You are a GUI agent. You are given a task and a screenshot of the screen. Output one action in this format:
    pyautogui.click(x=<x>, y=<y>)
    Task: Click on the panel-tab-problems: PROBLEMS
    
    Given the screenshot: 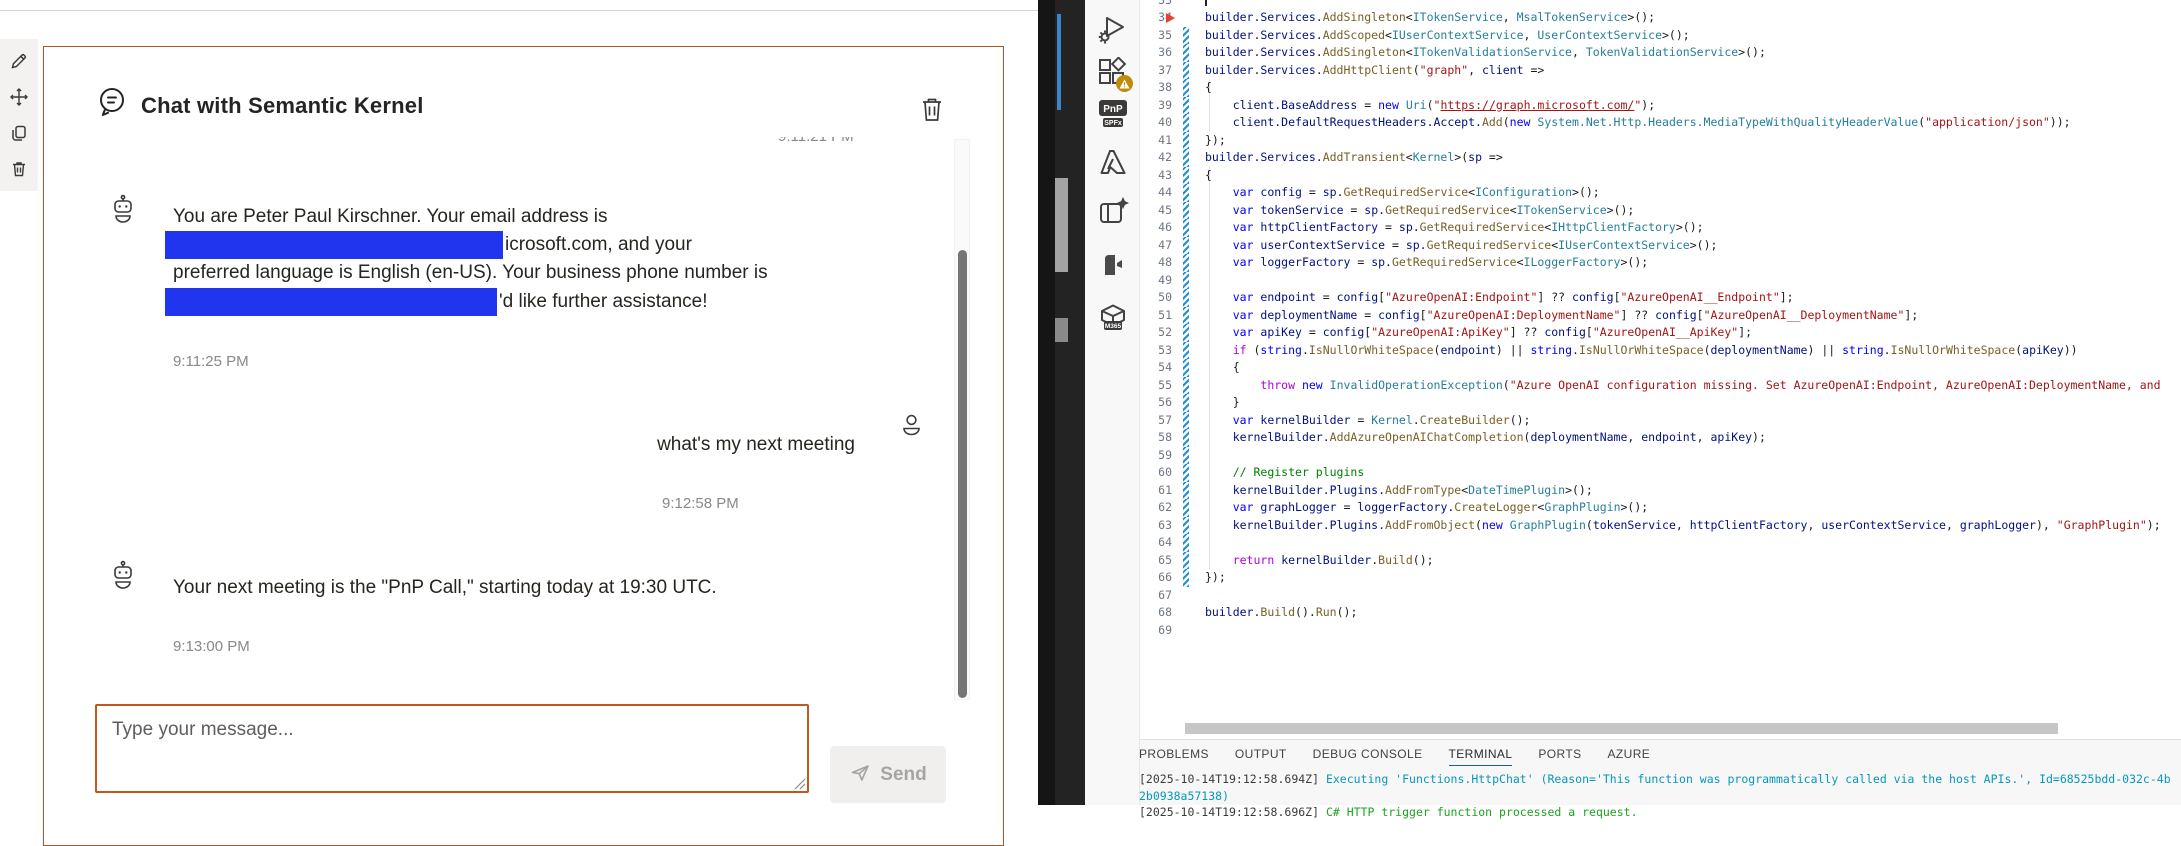 What is the action you would take?
    pyautogui.click(x=1174, y=756)
    